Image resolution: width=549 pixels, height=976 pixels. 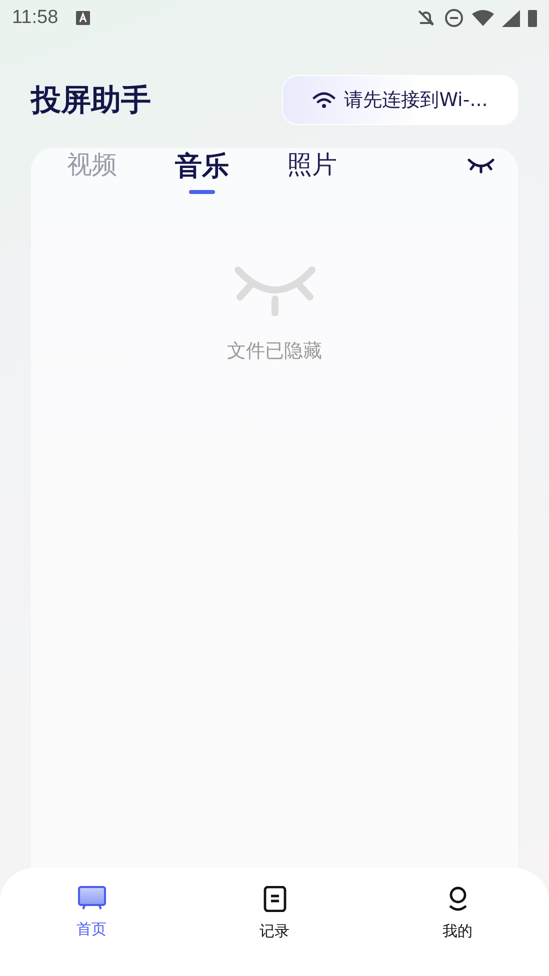 I want to click on tv-icon, so click(x=92, y=898).